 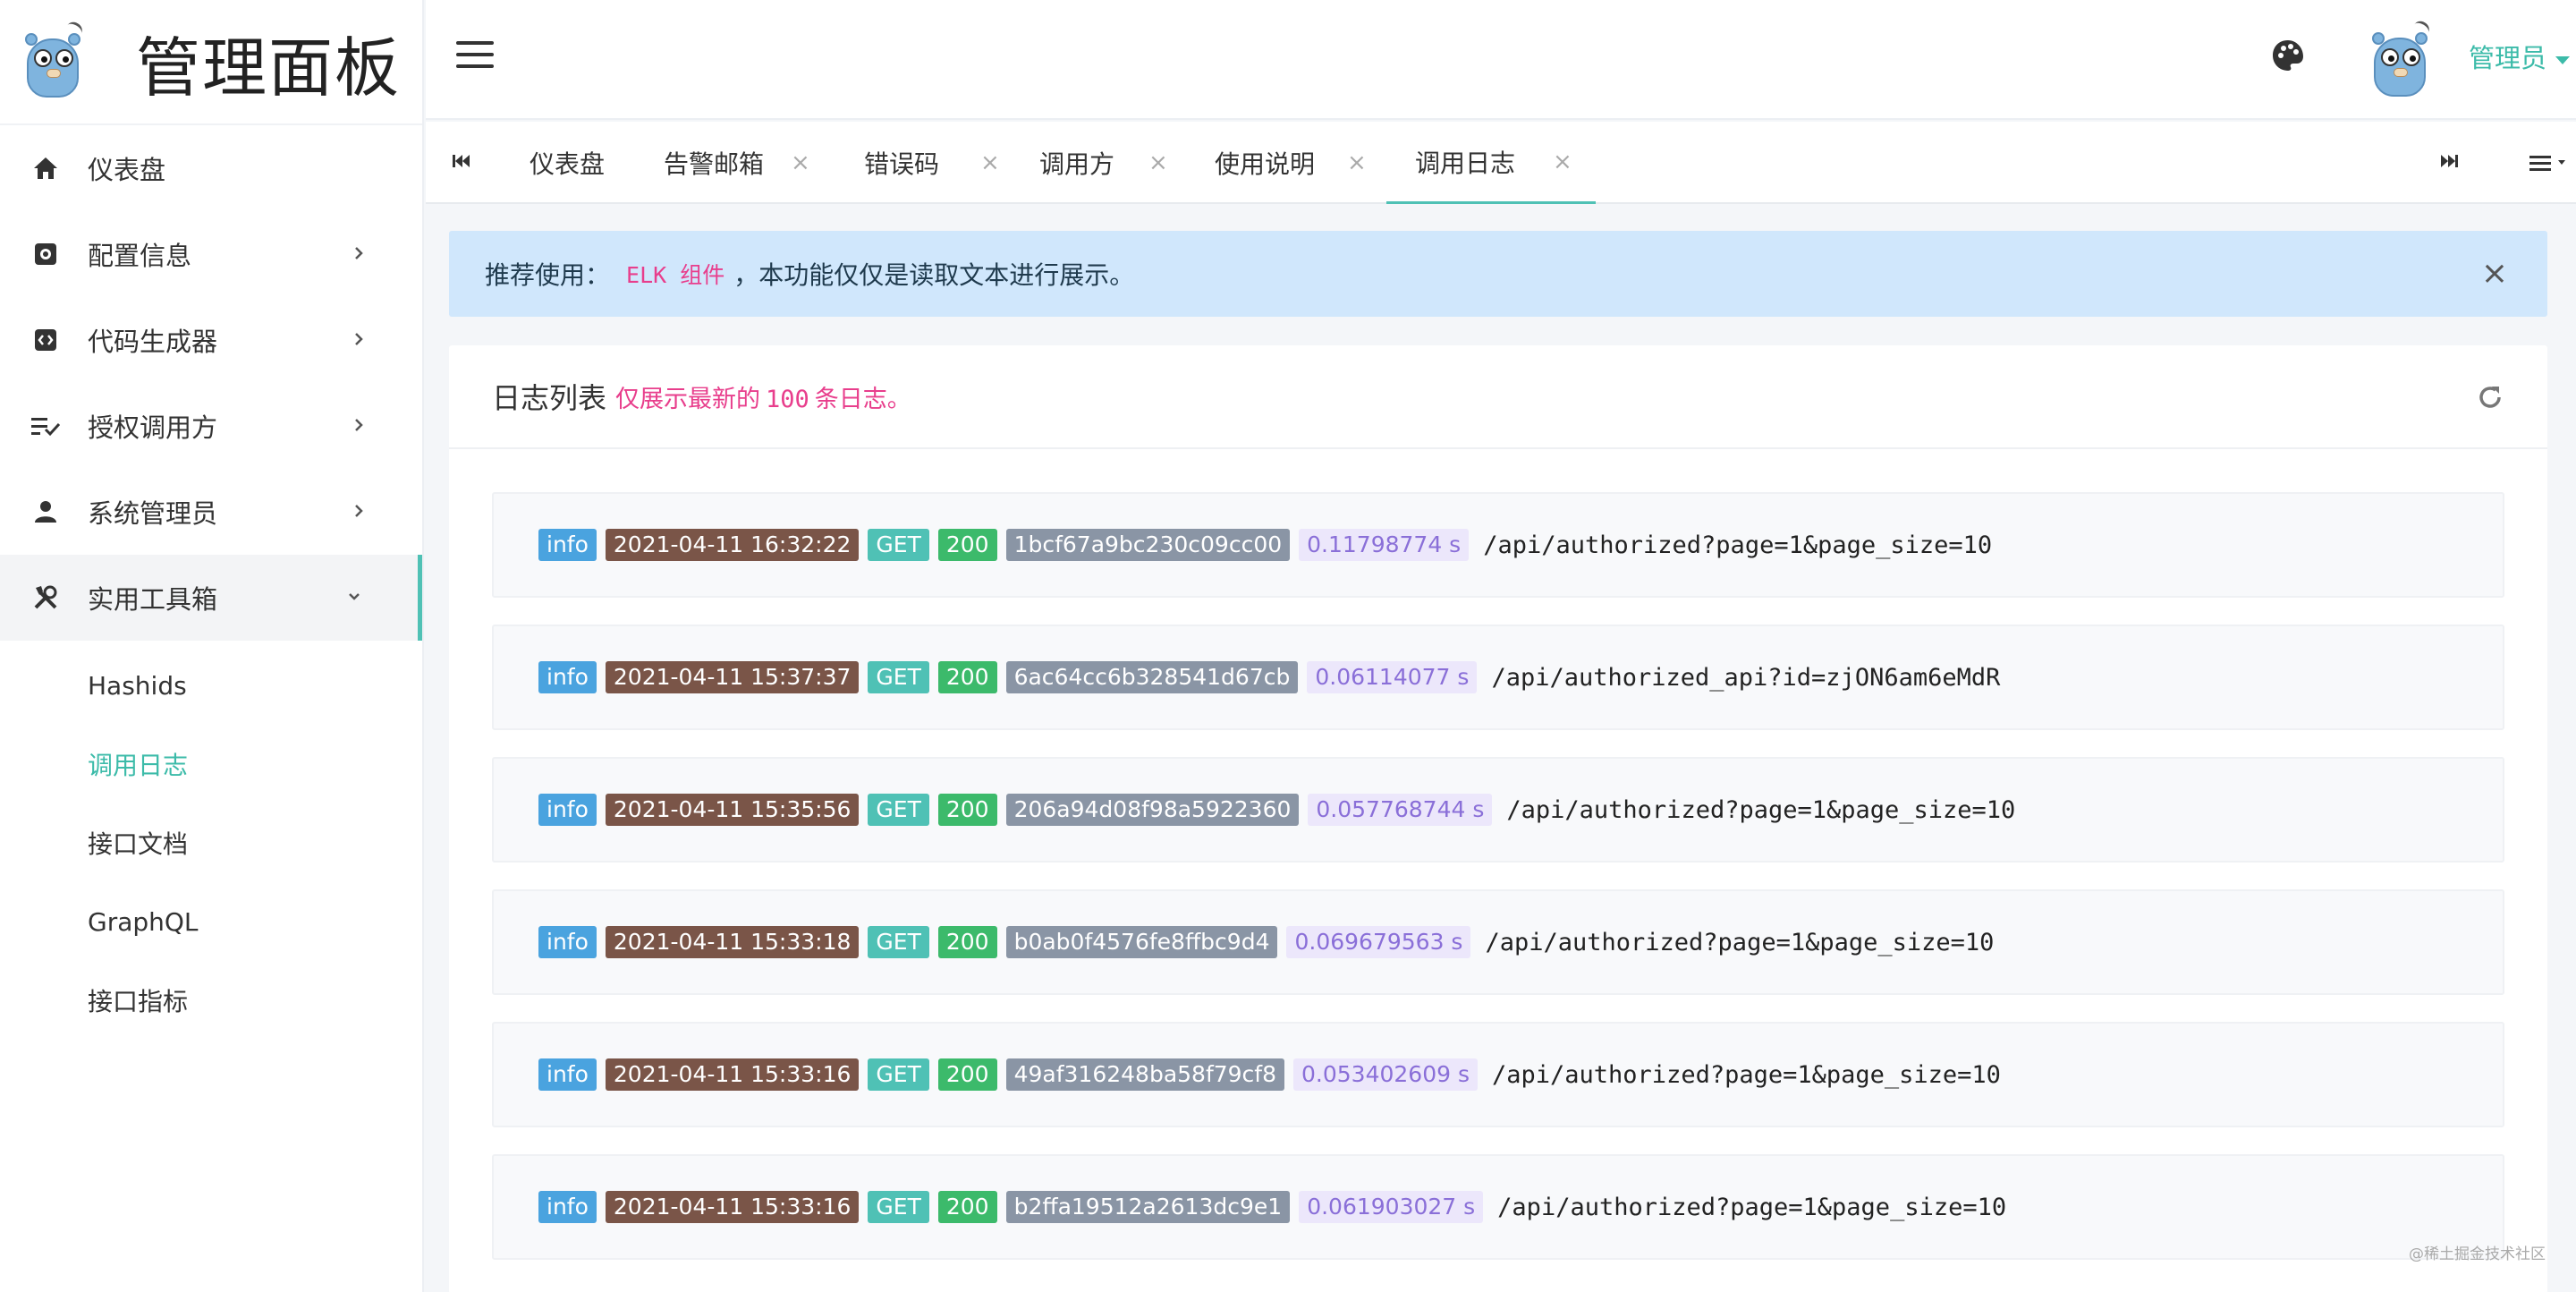 I want to click on log-duration-badge: 0.061903027 s, so click(x=1391, y=1207).